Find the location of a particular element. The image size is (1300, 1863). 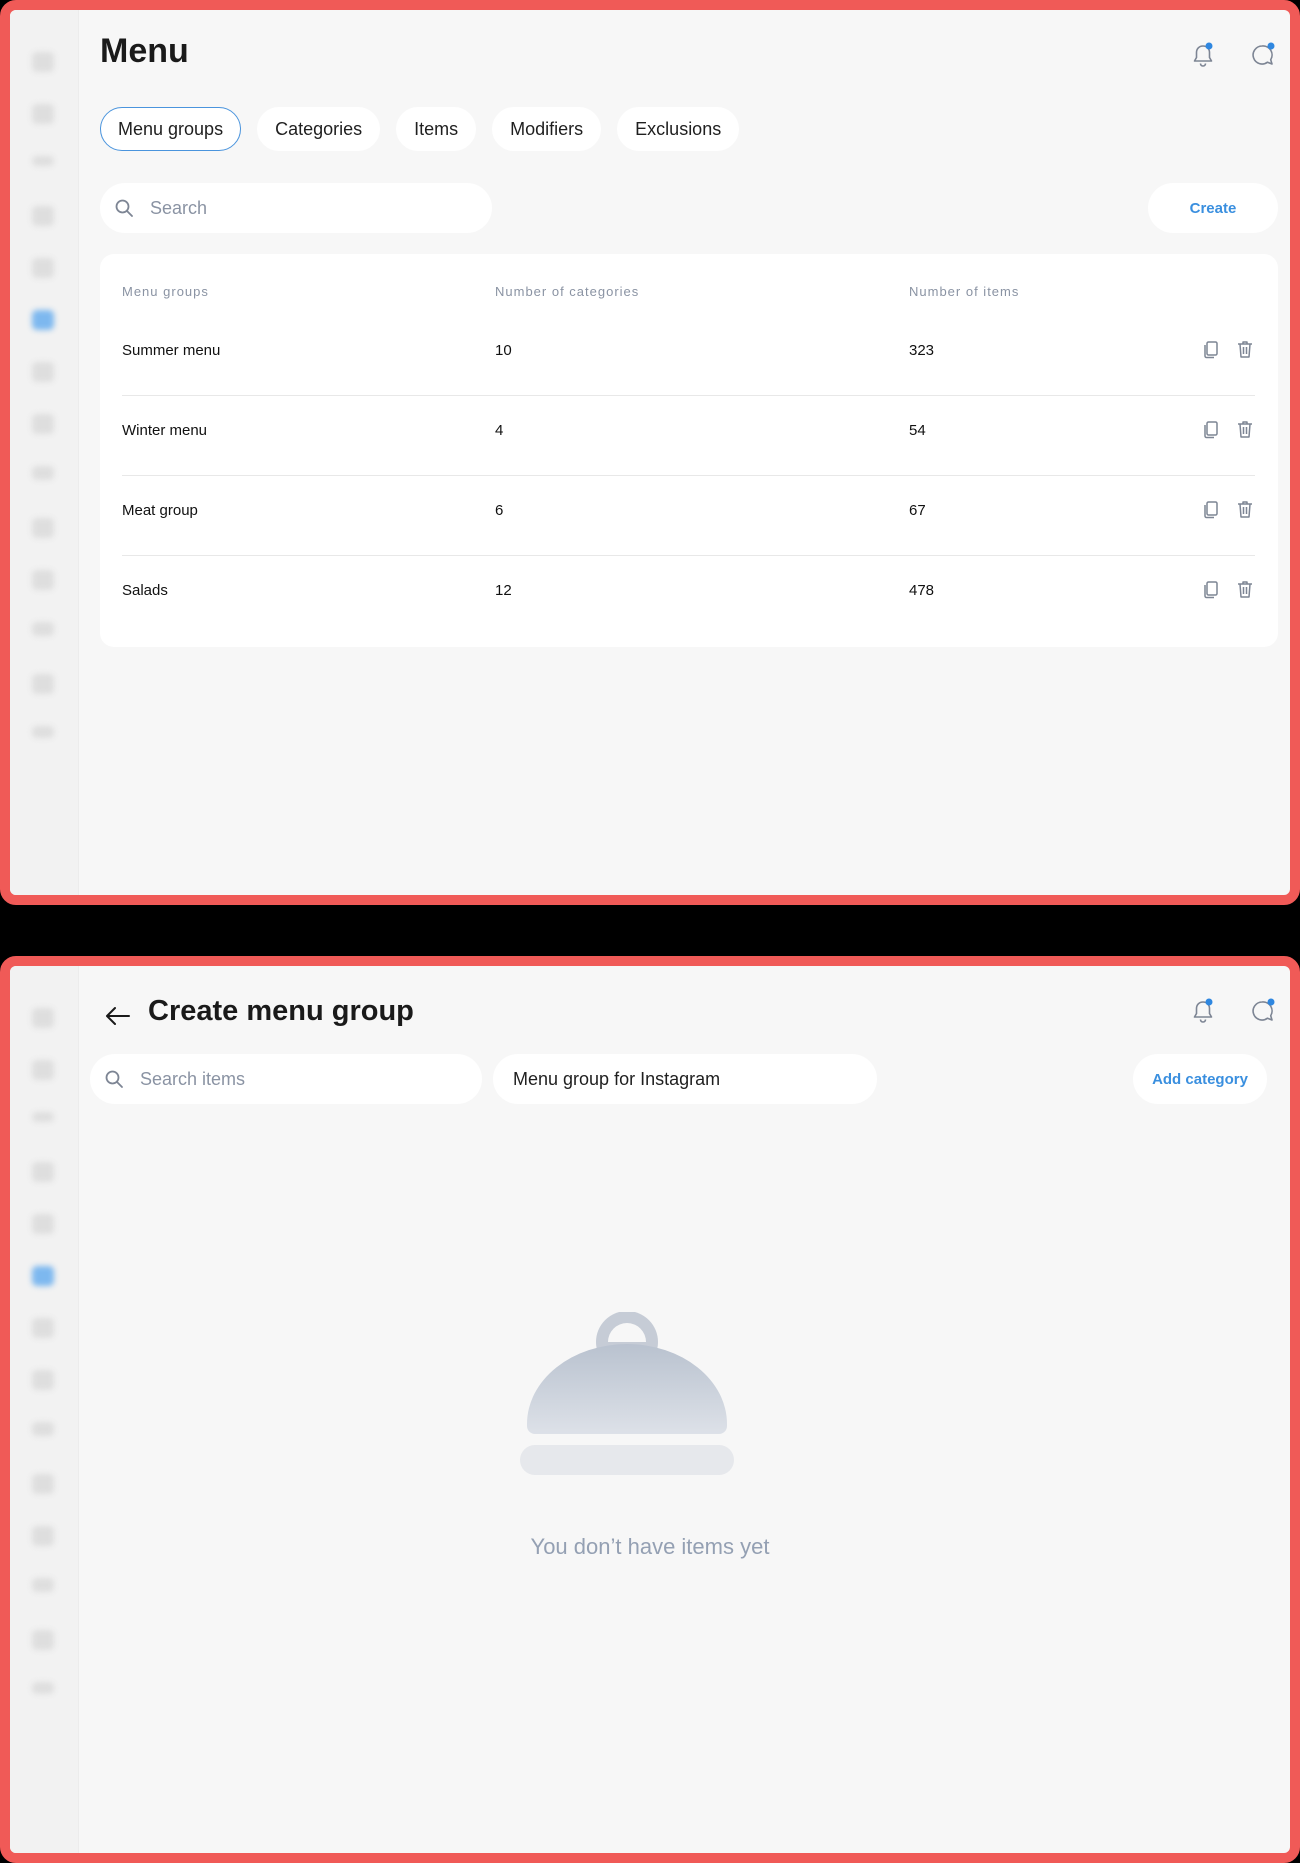

tab-exclusions: Exclusions is located at coordinates (678, 129).